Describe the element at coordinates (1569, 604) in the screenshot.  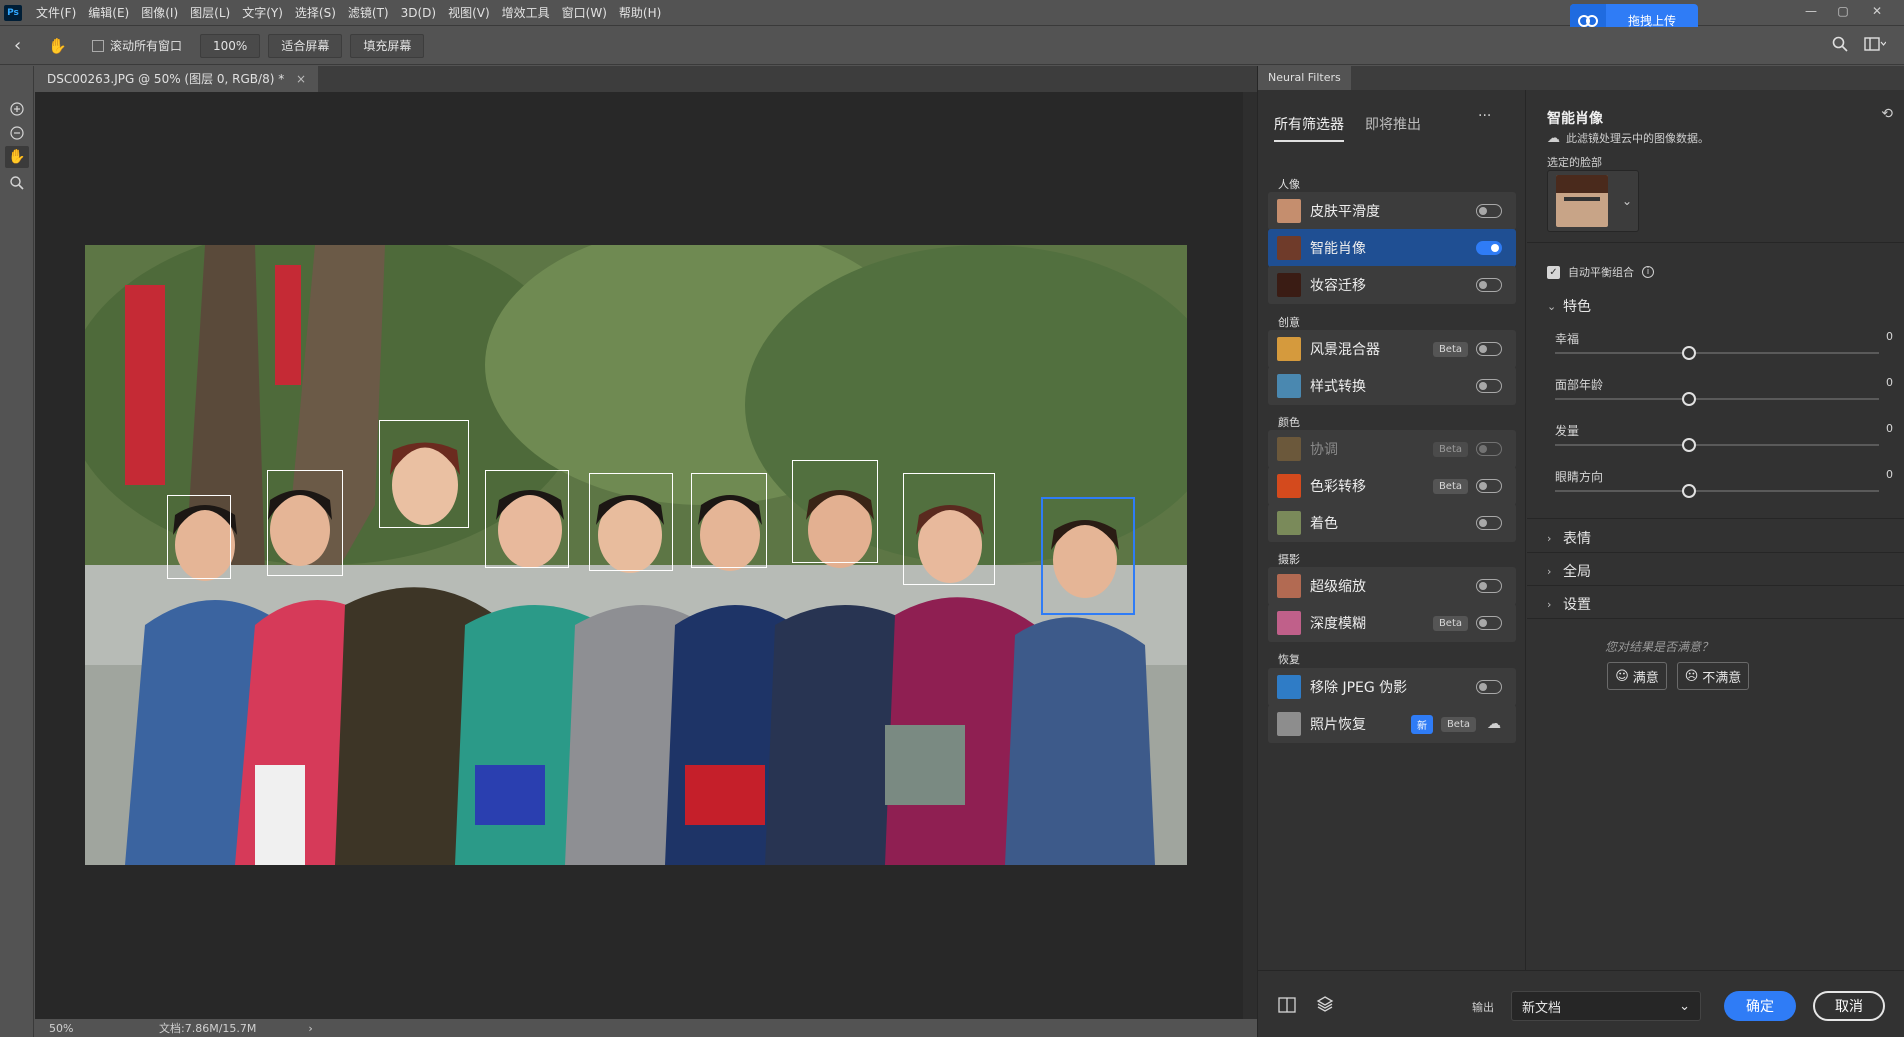
I see `settings-section-header: › 设置` at that location.